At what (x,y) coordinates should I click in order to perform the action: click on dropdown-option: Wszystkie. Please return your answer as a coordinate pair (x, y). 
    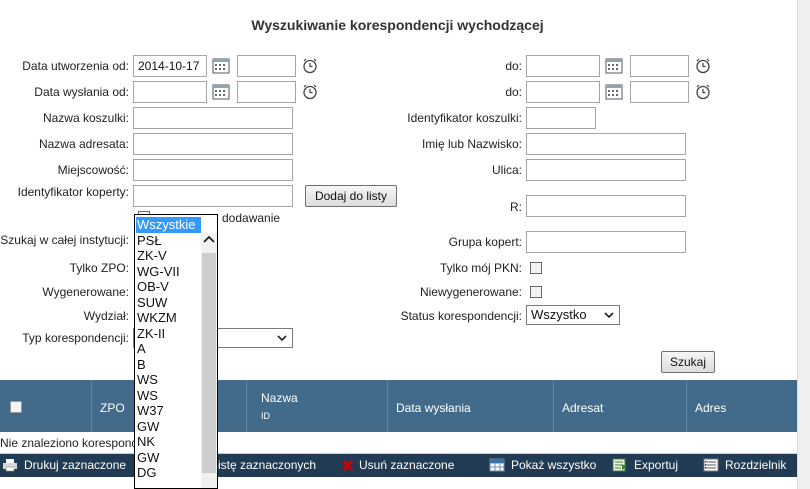
    Looking at the image, I should click on (168, 225).